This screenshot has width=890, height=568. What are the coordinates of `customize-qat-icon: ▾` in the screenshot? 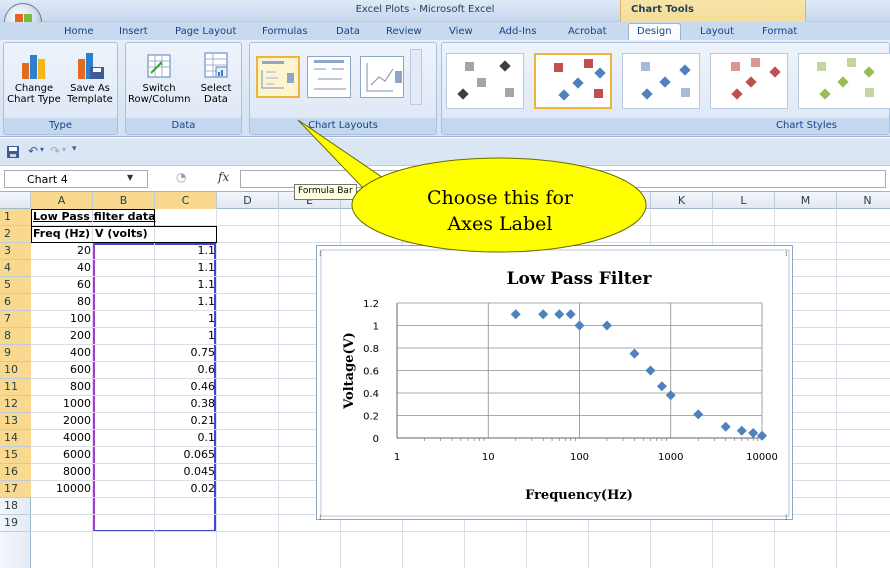 It's located at (74, 149).